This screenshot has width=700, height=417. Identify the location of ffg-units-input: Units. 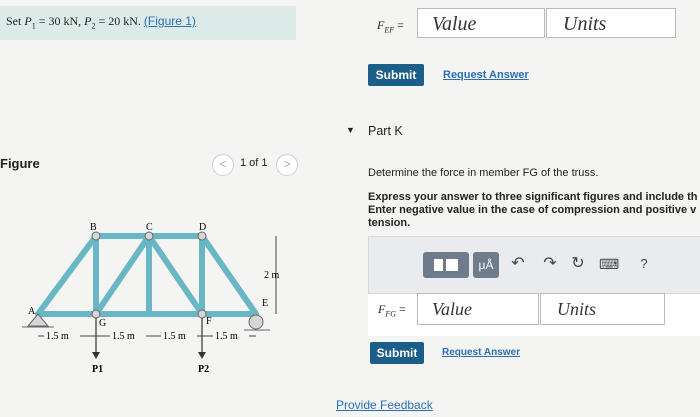
(602, 309).